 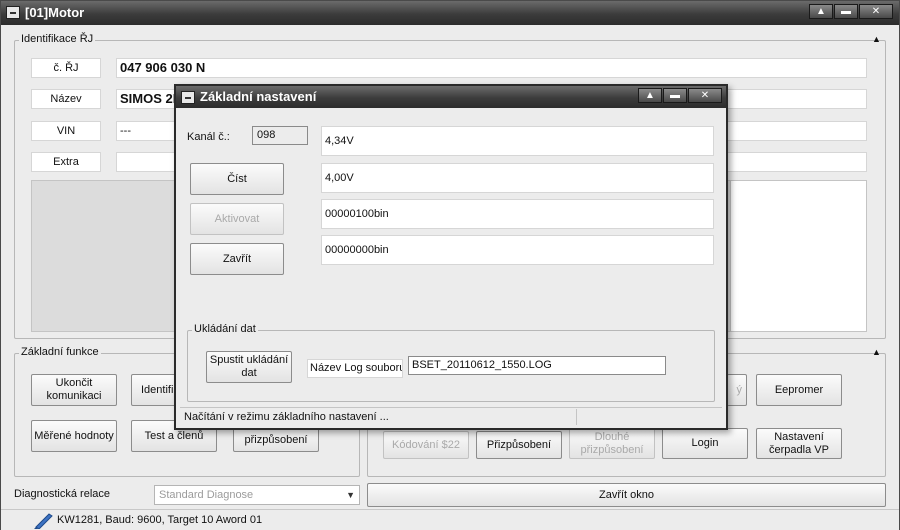 What do you see at coordinates (675, 95) in the screenshot?
I see `dialog-restore-button: ▬` at bounding box center [675, 95].